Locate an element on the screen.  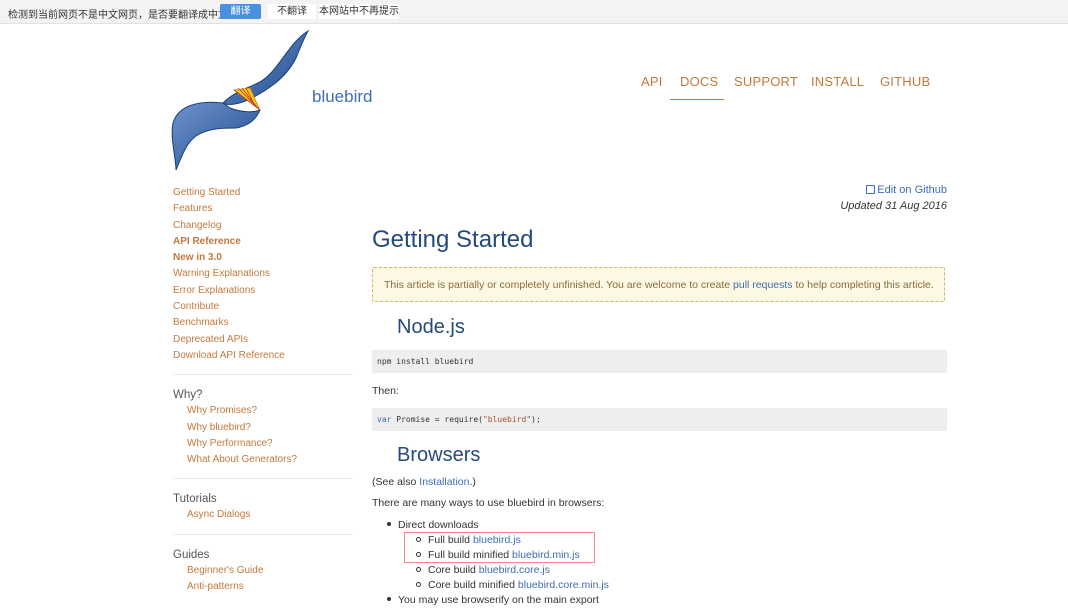
edit-on-github-link: Edit on Github is located at coordinates (893, 190).